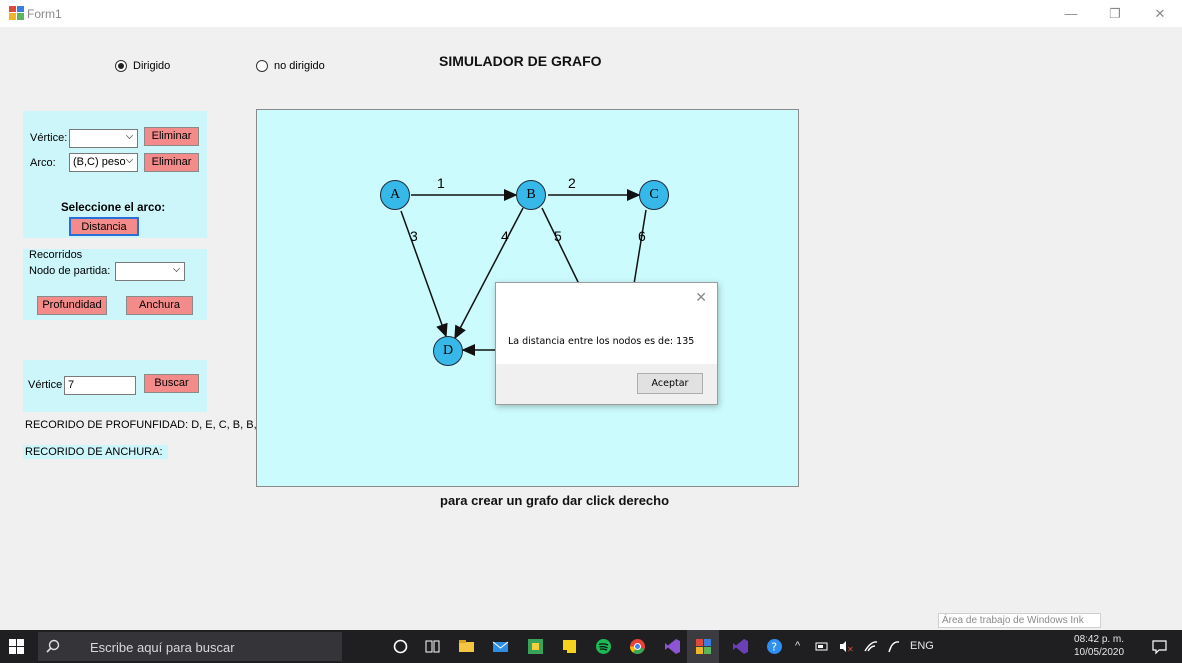  Describe the element at coordinates (72, 305) in the screenshot. I see `depth-button: Profundidad` at that location.